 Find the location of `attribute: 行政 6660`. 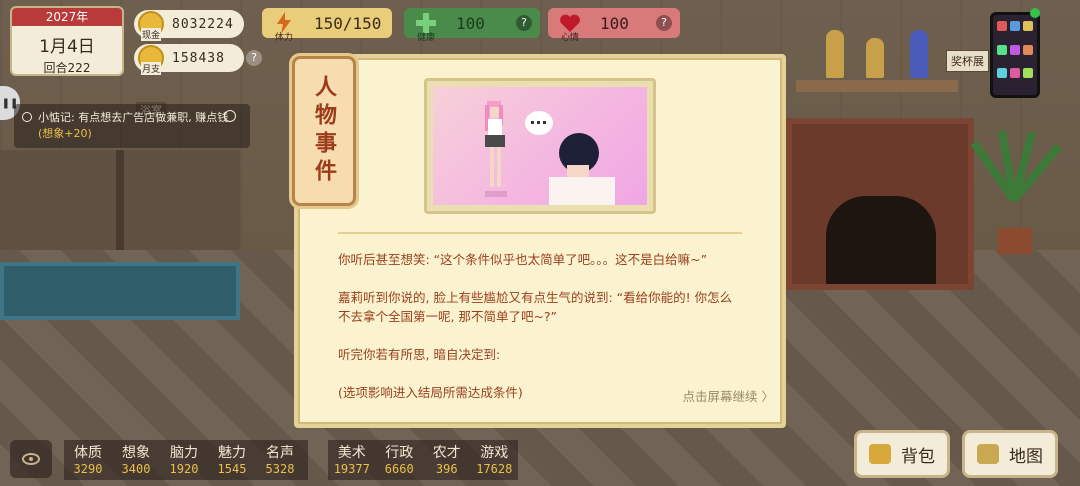

attribute: 行政 6660 is located at coordinates (399, 460).